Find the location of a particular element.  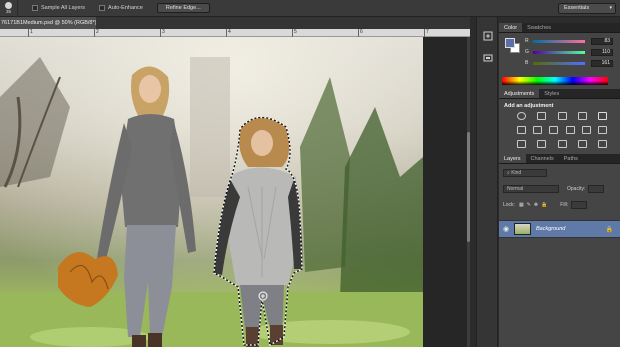

layer-filter-row: ⌕ Kind is located at coordinates (525, 172).